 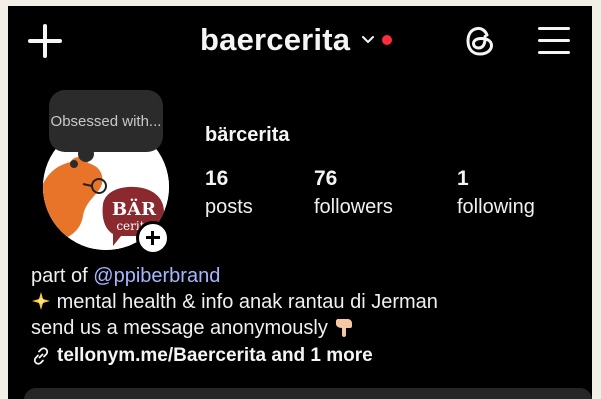 I want to click on followers-count: 76, so click(x=326, y=178).